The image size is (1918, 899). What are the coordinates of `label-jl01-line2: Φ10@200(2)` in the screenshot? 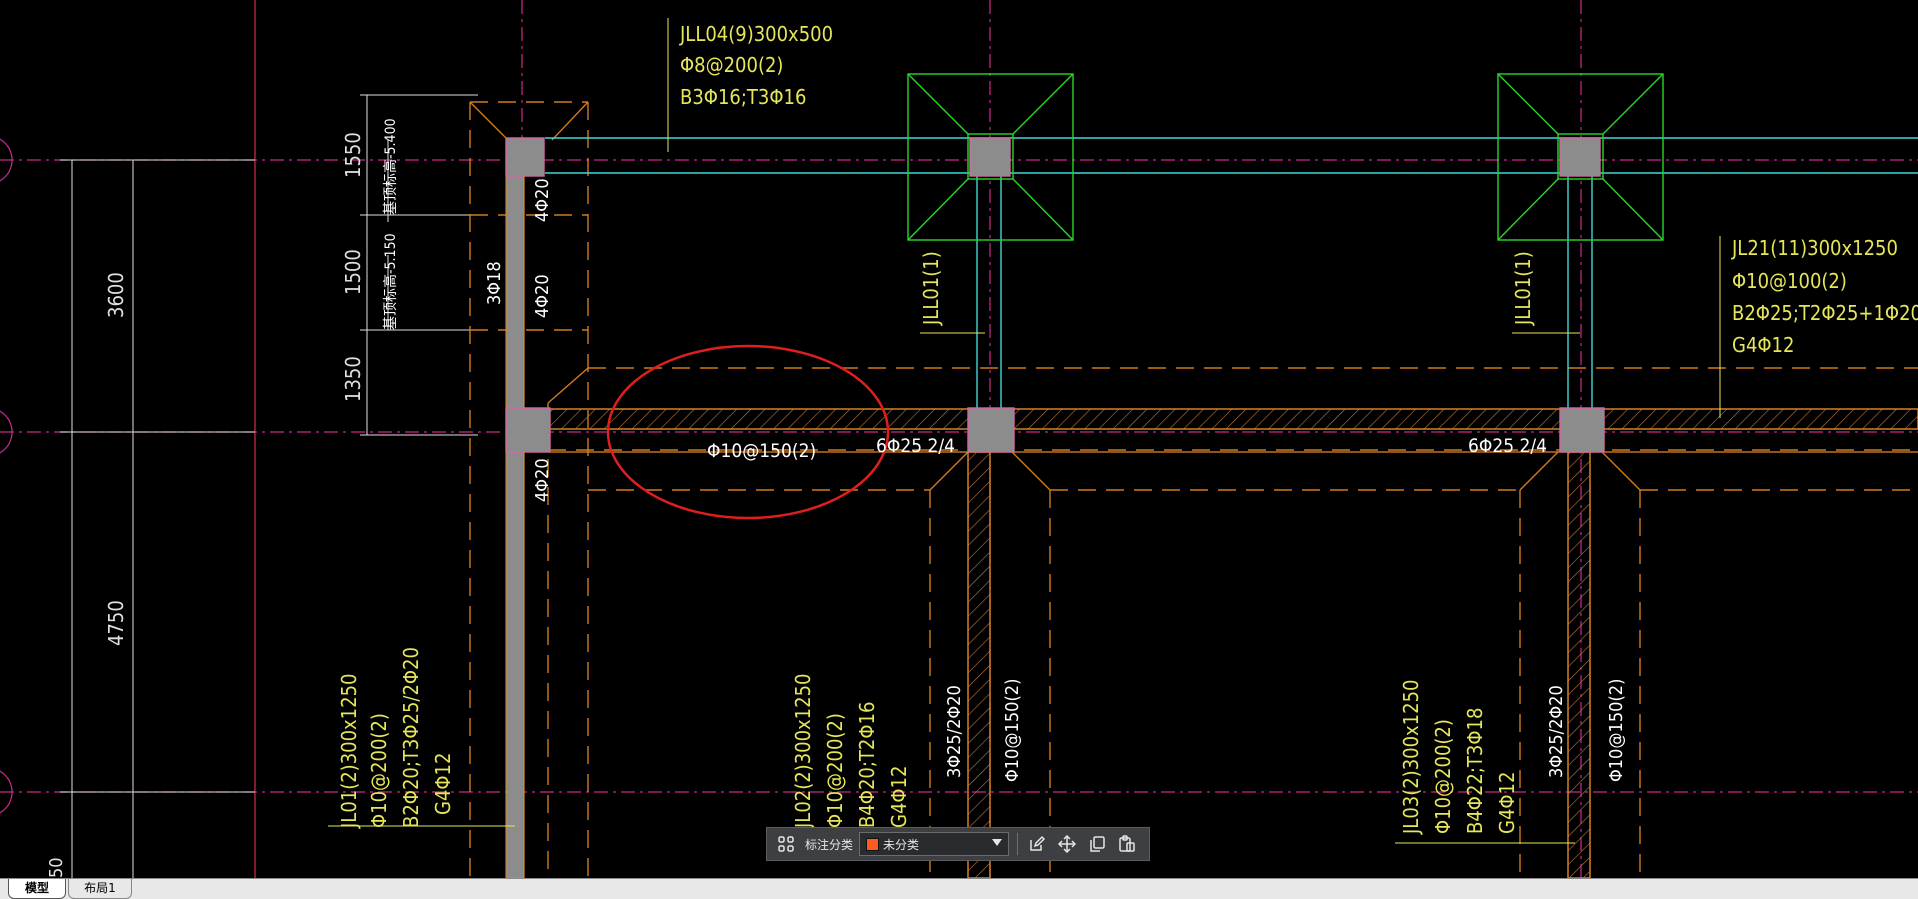 It's located at (379, 770).